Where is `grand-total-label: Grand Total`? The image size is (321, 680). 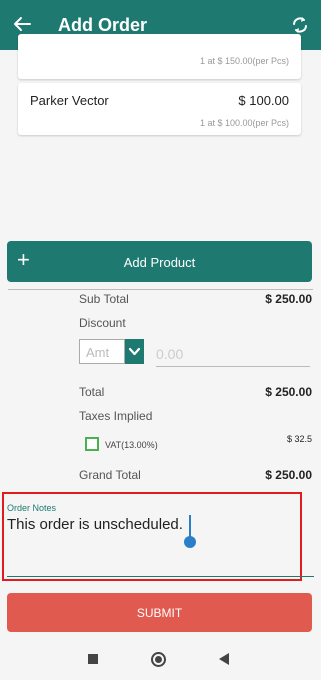
grand-total-label: Grand Total is located at coordinates (110, 475).